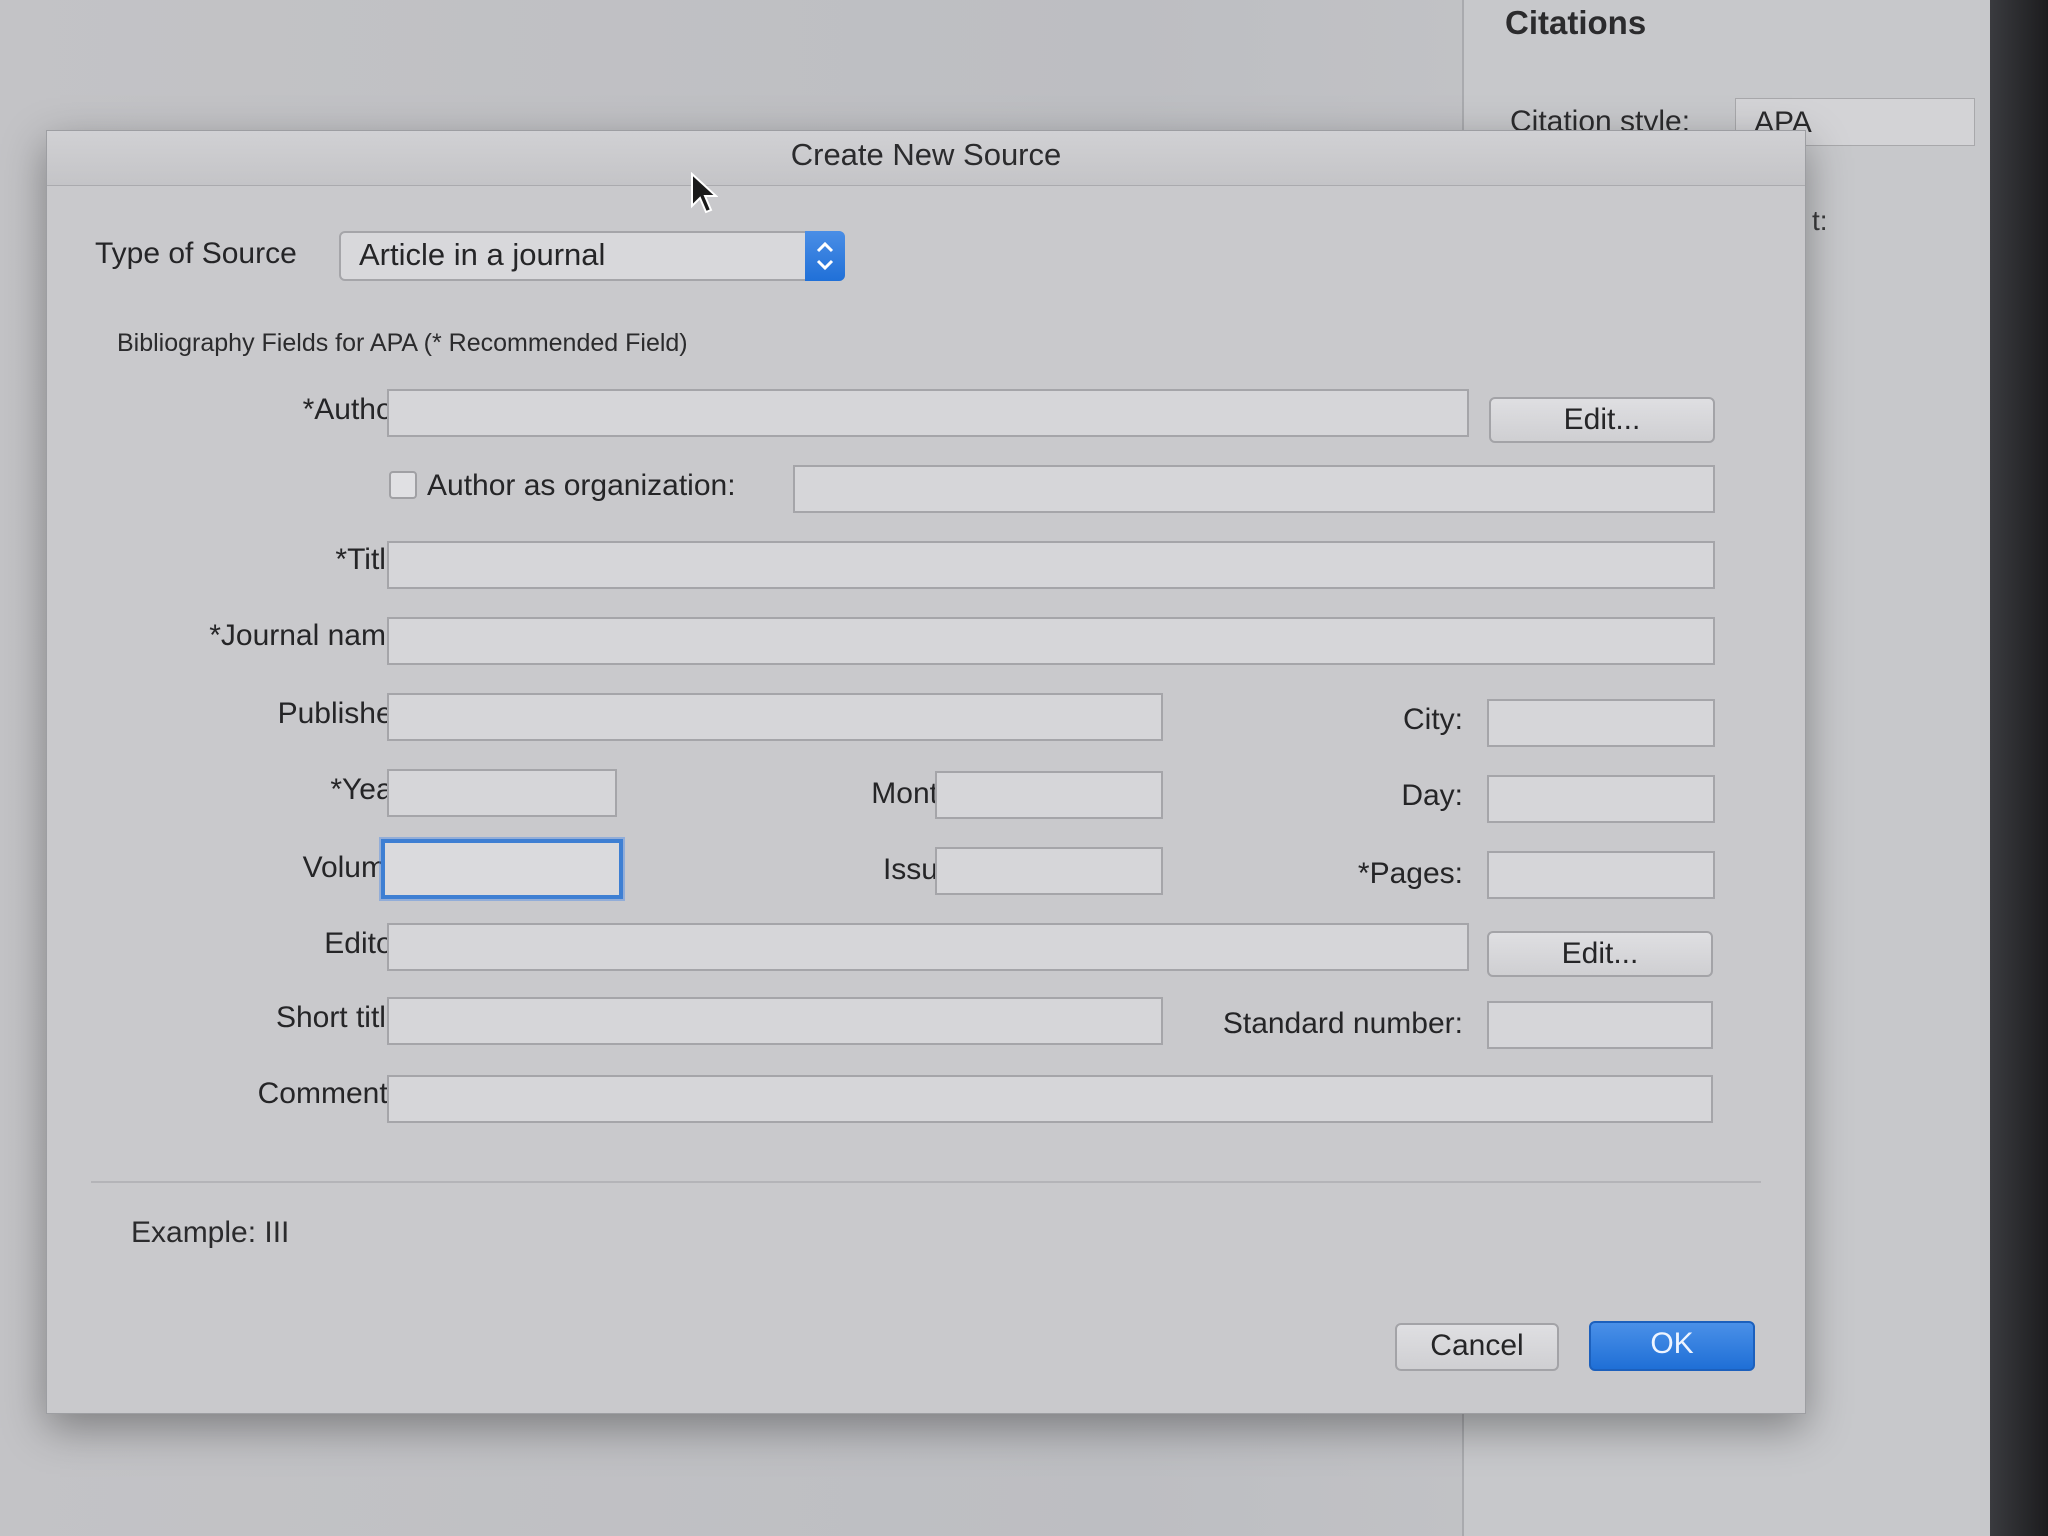  I want to click on ok-button: OK, so click(1672, 1346).